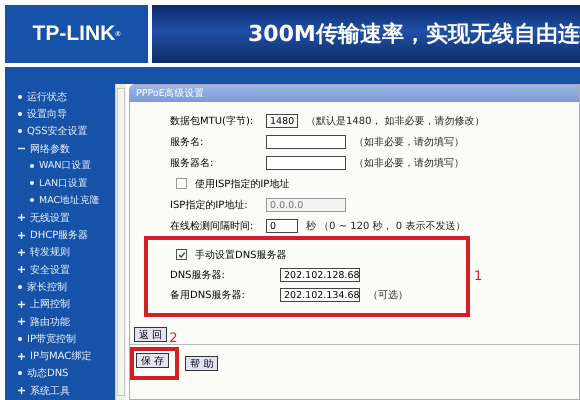  What do you see at coordinates (282, 225) in the screenshot?
I see `input-field: 0` at bounding box center [282, 225].